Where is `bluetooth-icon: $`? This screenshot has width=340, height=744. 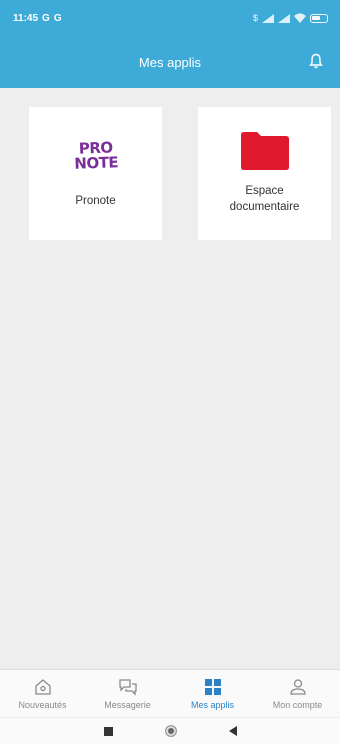
bluetooth-icon: $ is located at coordinates (255, 18).